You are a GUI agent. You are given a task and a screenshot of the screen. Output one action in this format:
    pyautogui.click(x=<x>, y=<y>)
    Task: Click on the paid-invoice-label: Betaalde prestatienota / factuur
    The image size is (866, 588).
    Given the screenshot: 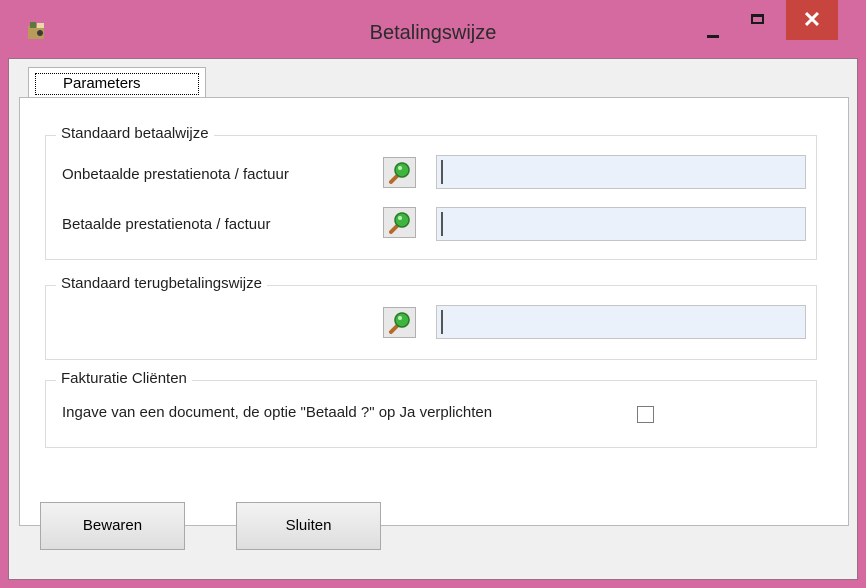 What is the action you would take?
    pyautogui.click(x=166, y=224)
    